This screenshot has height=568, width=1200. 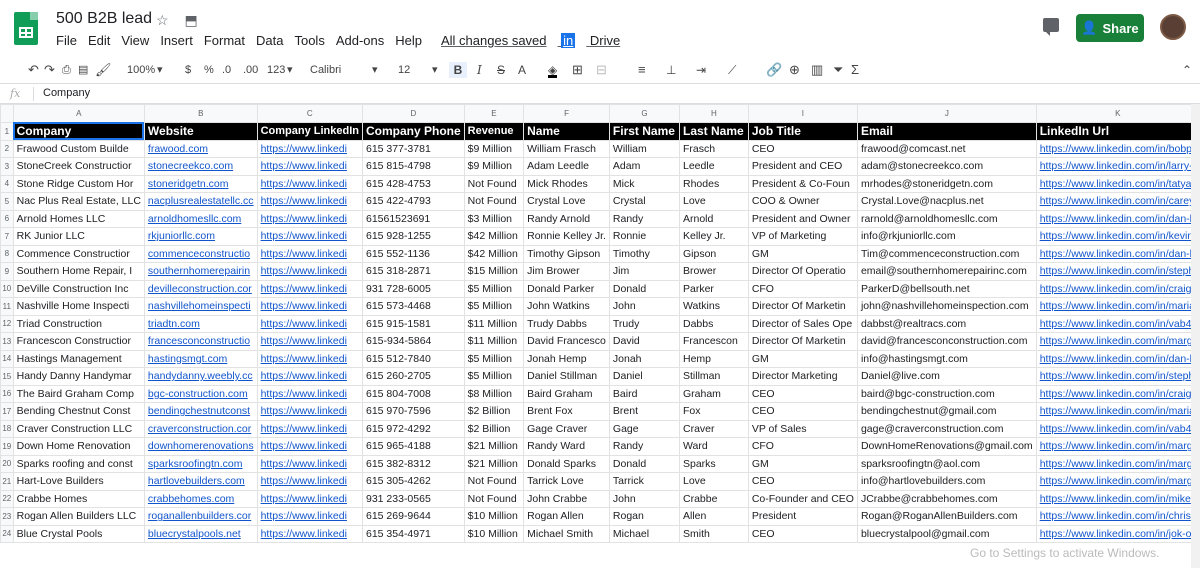 I want to click on table-cell: Crabbe Homes, so click(x=78, y=498).